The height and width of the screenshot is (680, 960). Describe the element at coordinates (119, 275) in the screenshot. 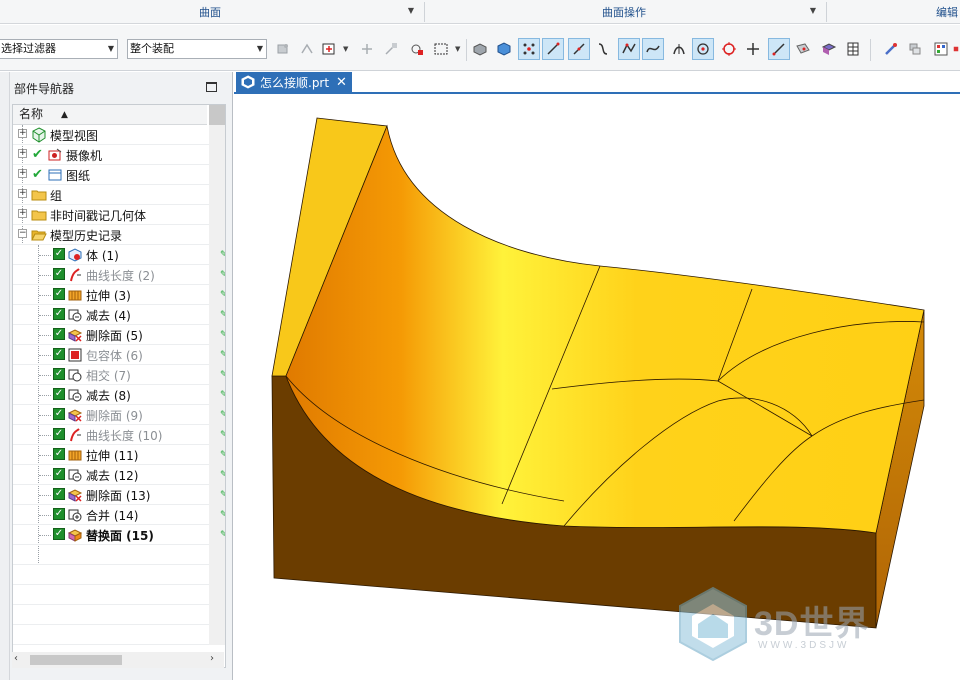

I see `history-feature-row: ✓ 曲线长度 (2) ✎` at that location.